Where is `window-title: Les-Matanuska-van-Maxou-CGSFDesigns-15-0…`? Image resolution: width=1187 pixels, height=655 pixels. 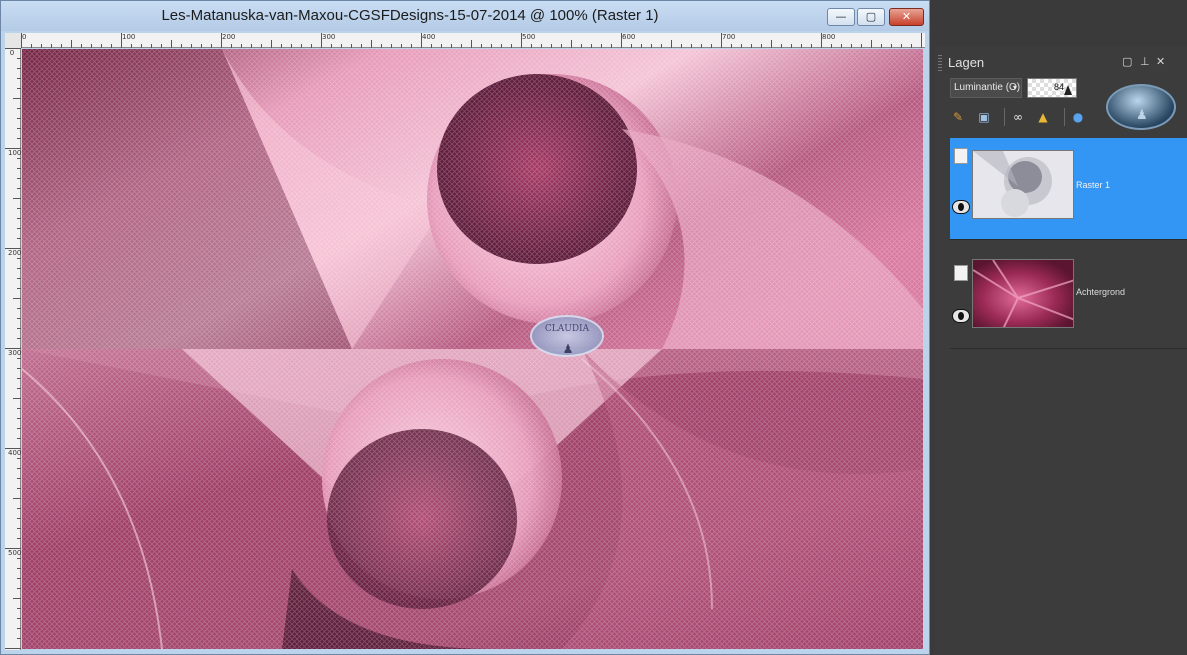
window-title: Les-Matanuska-van-Maxou-CGSFDesigns-15-0… is located at coordinates (410, 15).